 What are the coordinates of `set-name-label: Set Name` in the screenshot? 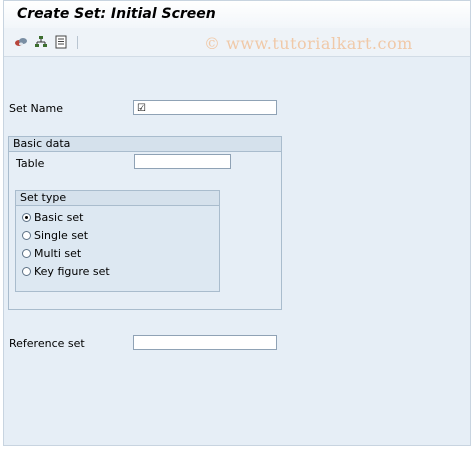 It's located at (36, 108).